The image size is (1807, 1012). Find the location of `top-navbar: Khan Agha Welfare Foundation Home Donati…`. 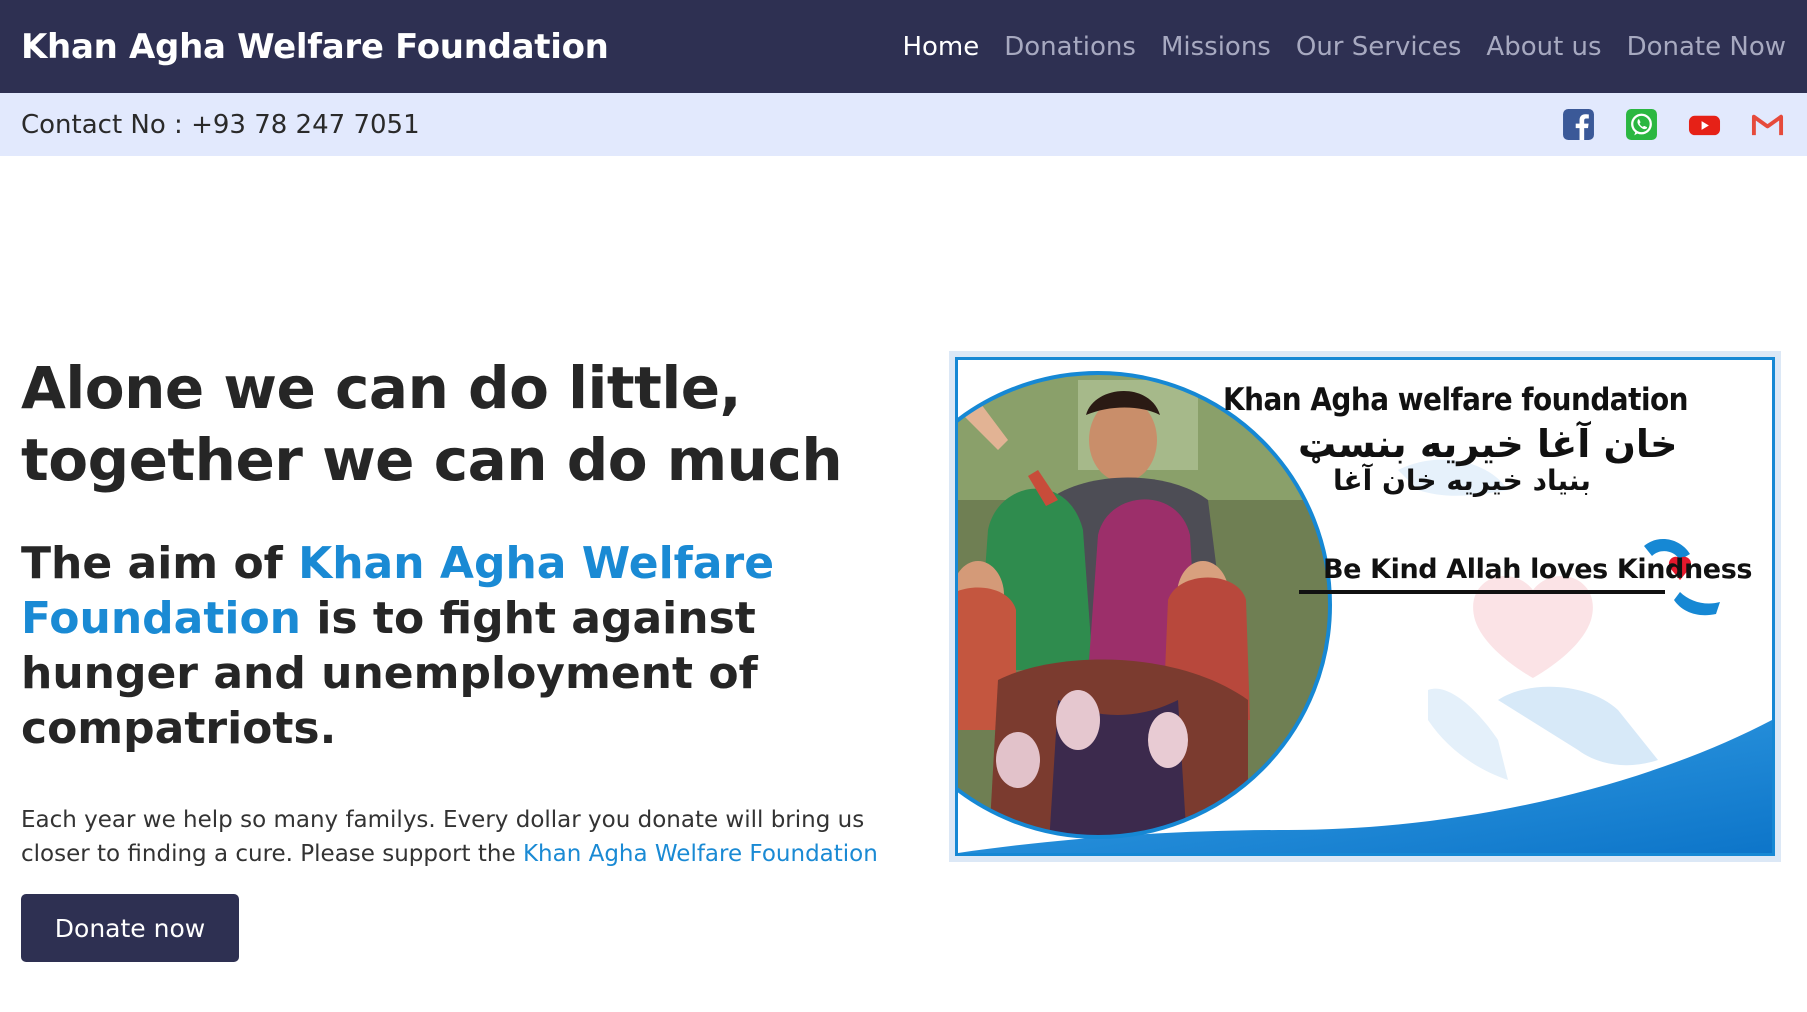

top-navbar: Khan Agha Welfare Foundation Home Donati… is located at coordinates (903, 46).